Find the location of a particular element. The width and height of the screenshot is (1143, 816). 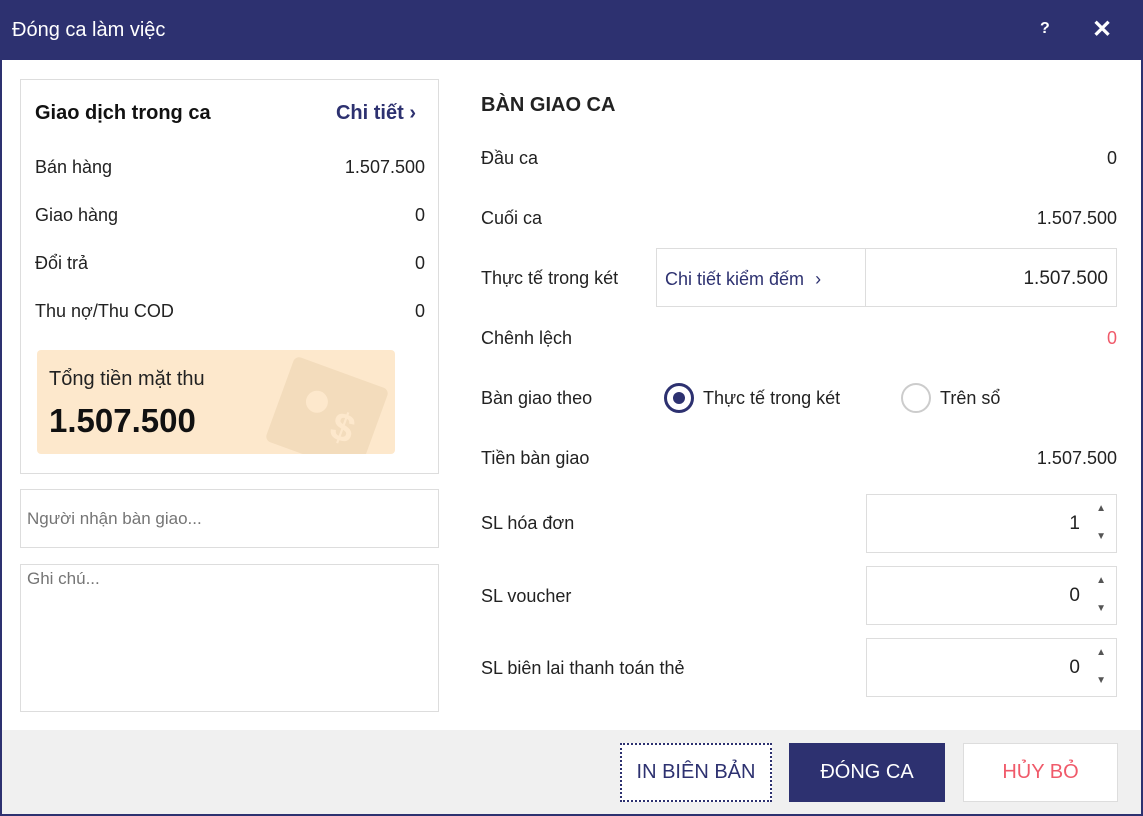

count-detail-label: Chi tiết kiểm đếm is located at coordinates (735, 279).